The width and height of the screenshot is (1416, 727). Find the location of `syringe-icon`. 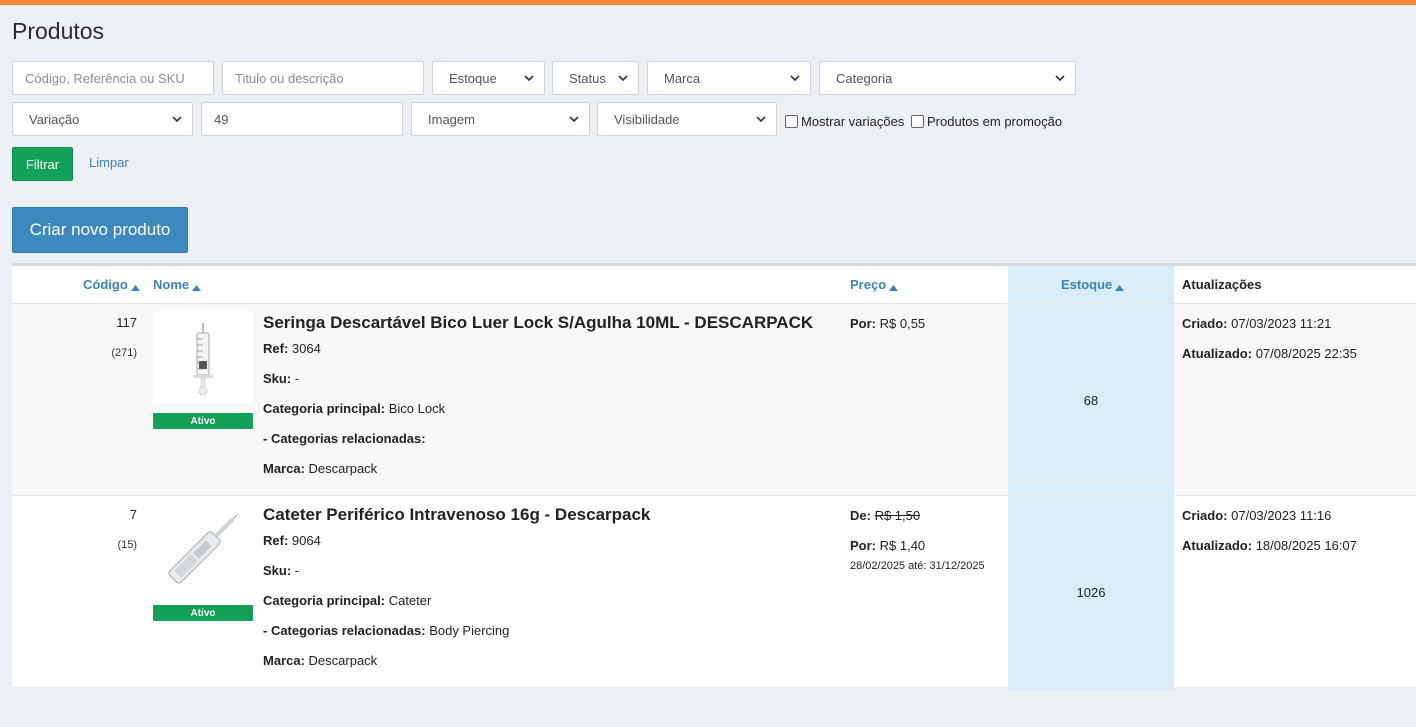

syringe-icon is located at coordinates (203, 359).